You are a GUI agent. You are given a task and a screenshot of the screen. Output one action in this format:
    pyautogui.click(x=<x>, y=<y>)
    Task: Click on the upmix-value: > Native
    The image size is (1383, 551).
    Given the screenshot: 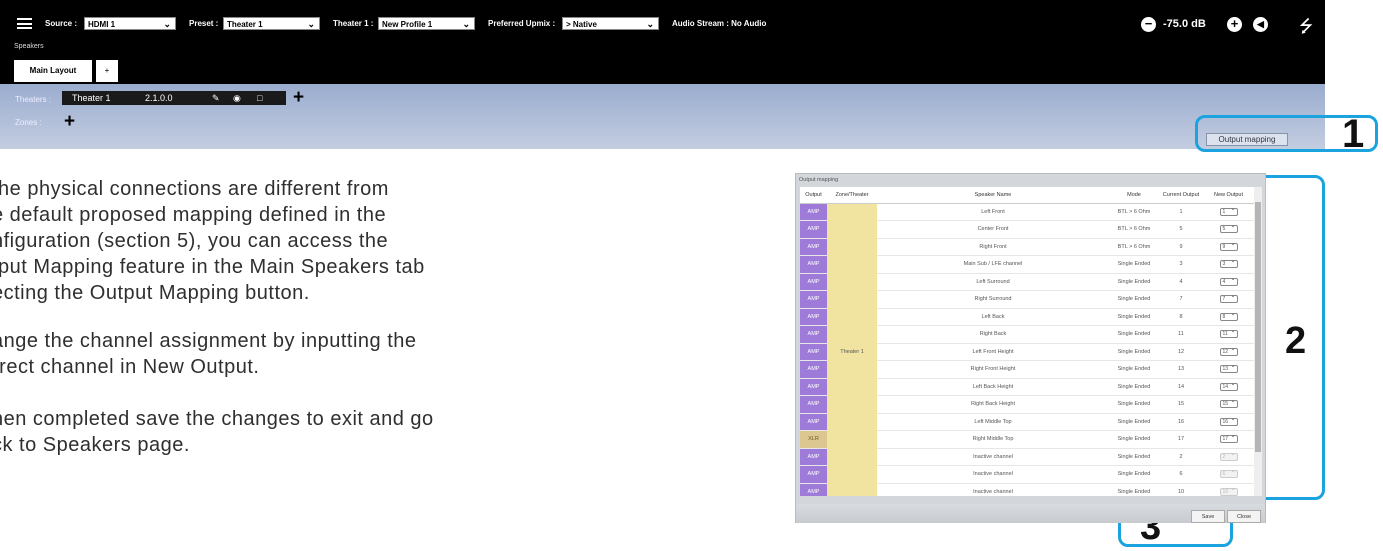 What is the action you would take?
    pyautogui.click(x=581, y=24)
    